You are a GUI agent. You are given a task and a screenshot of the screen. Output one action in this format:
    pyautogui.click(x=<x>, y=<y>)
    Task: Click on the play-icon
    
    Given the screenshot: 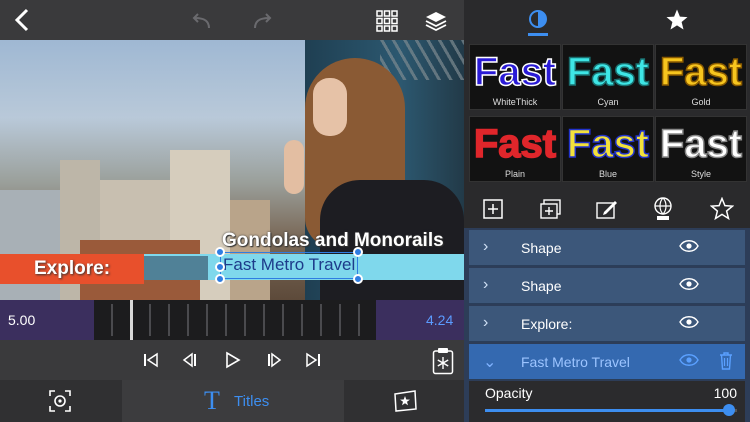 What is the action you would take?
    pyautogui.click(x=233, y=360)
    